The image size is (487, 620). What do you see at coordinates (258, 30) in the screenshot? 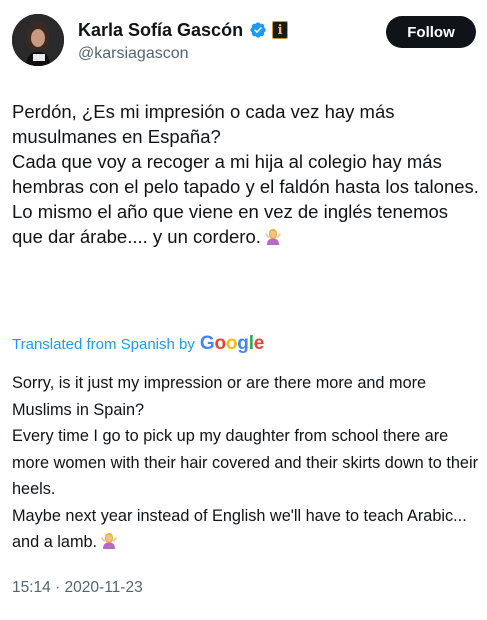
I see `verified-badge-icon` at bounding box center [258, 30].